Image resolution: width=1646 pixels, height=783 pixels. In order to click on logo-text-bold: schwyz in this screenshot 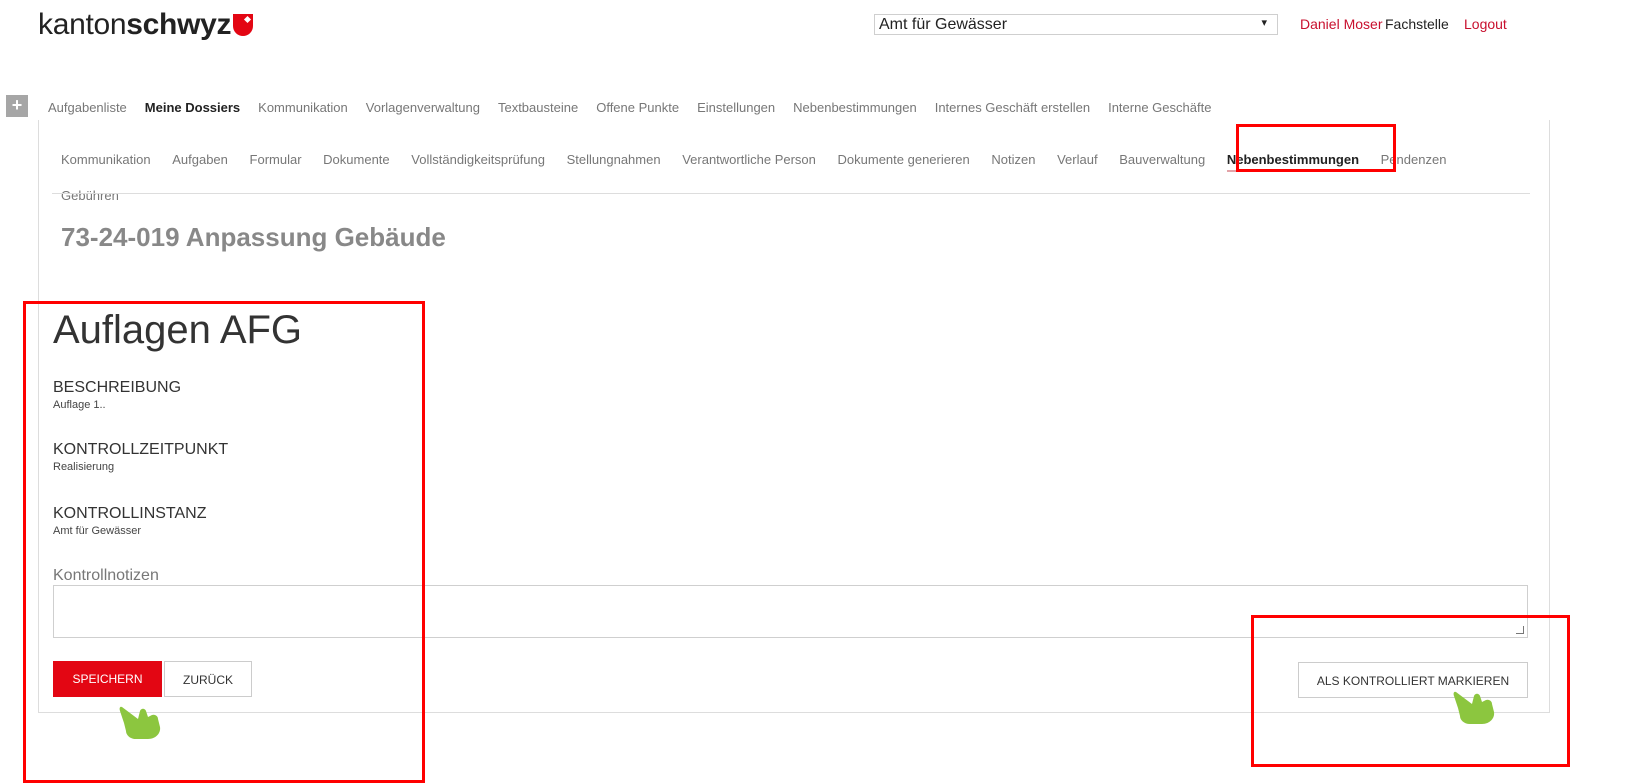, I will do `click(179, 24)`.